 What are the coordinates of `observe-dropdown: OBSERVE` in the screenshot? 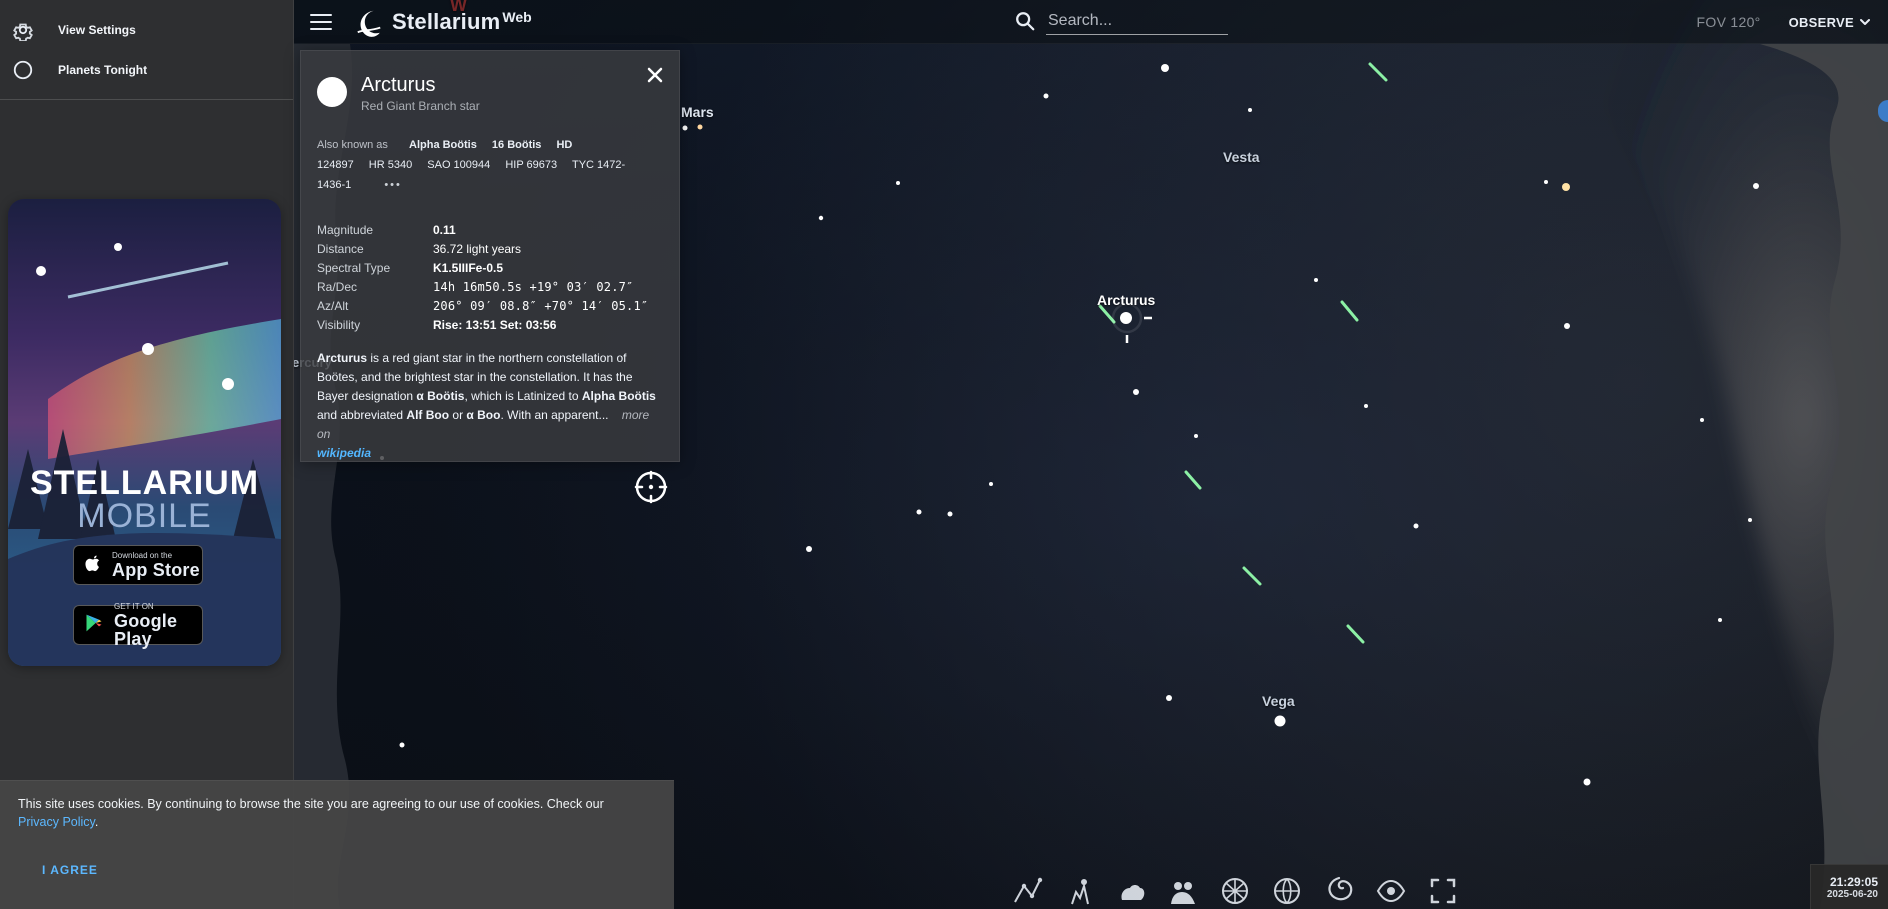 It's located at (1829, 22).